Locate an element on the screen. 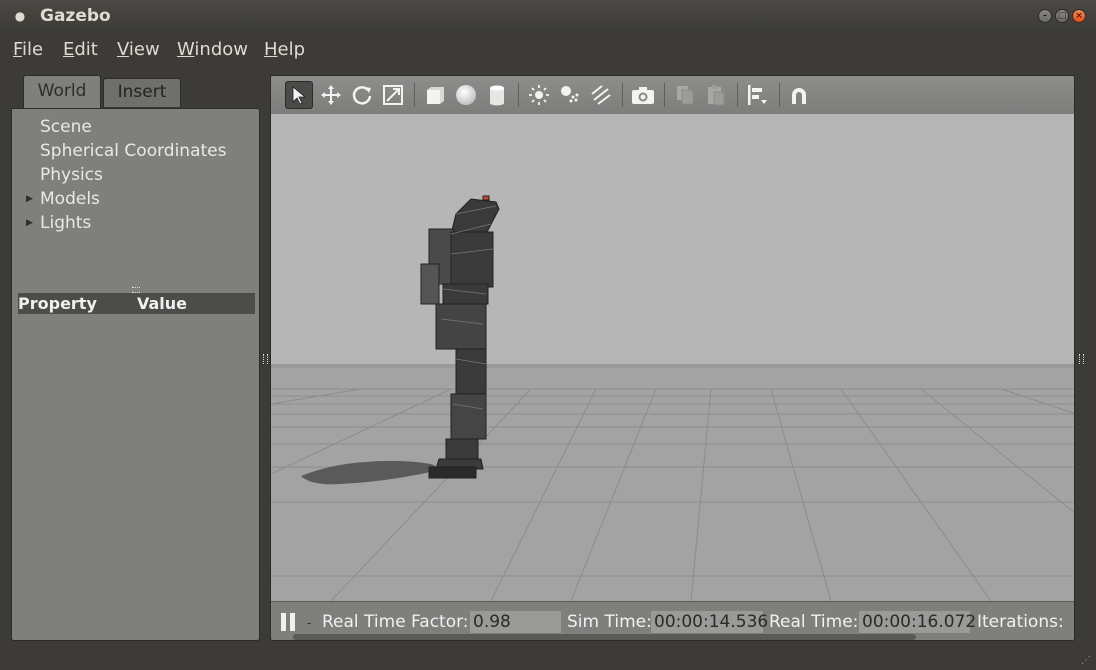 Image resolution: width=1096 pixels, height=670 pixels. menu-view: View is located at coordinates (138, 49).